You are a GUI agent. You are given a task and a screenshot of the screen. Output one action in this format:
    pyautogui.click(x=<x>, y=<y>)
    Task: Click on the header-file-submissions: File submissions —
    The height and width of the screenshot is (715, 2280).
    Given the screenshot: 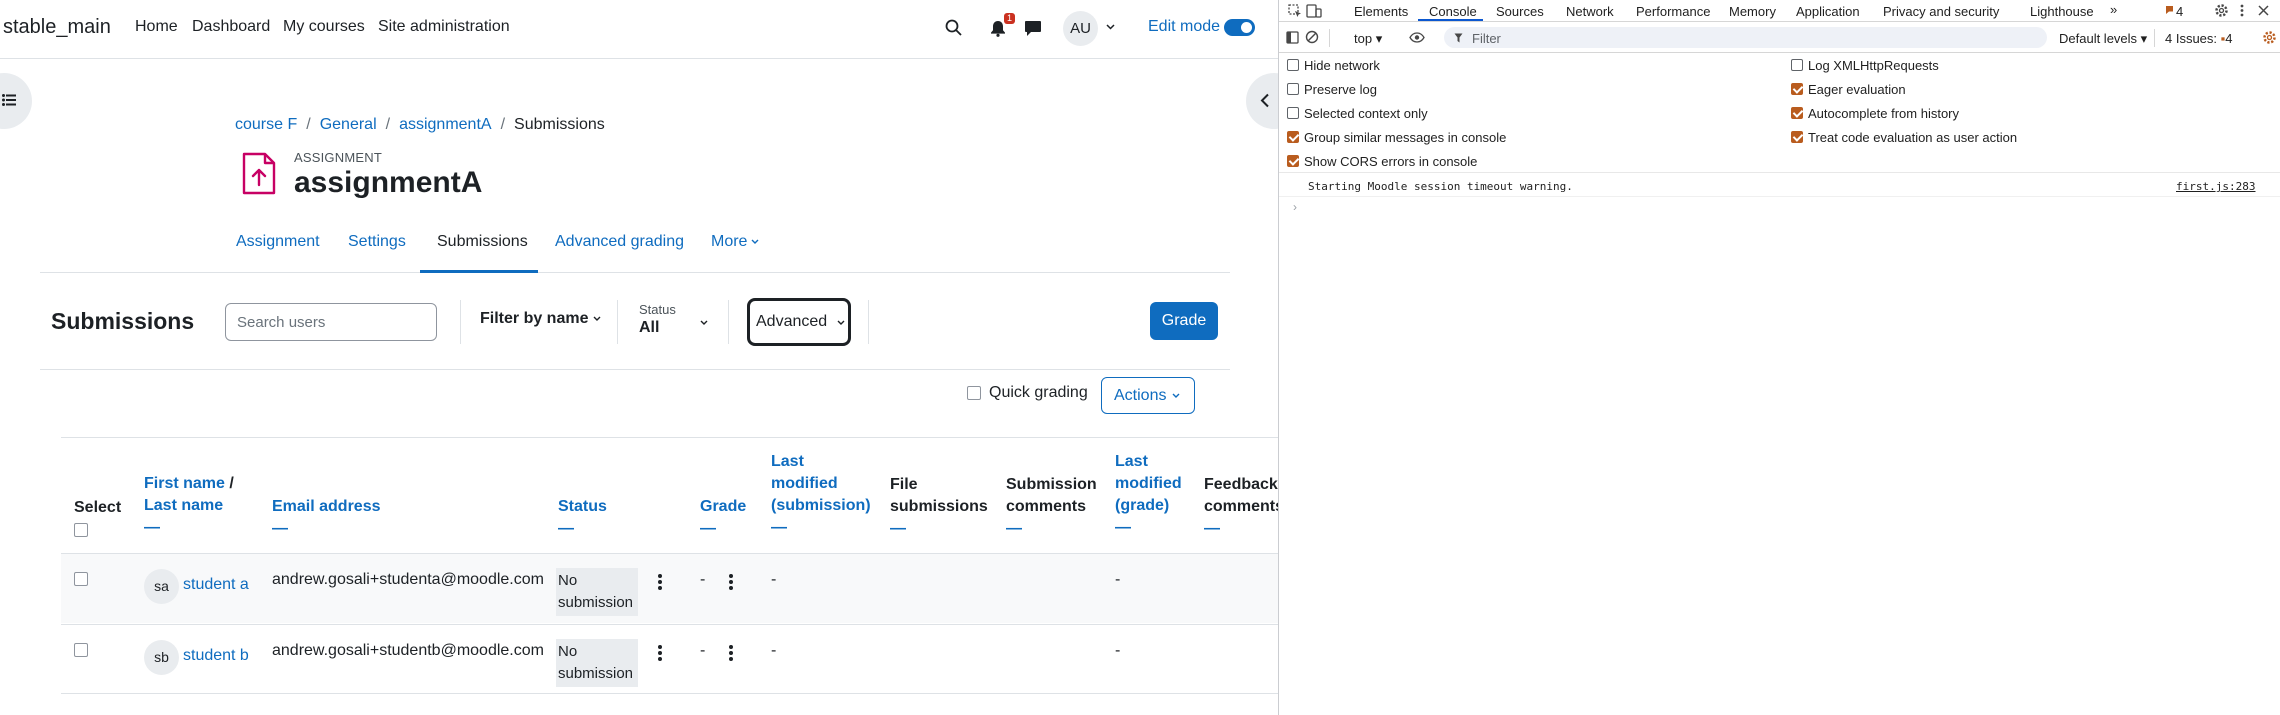 What is the action you would take?
    pyautogui.click(x=939, y=507)
    